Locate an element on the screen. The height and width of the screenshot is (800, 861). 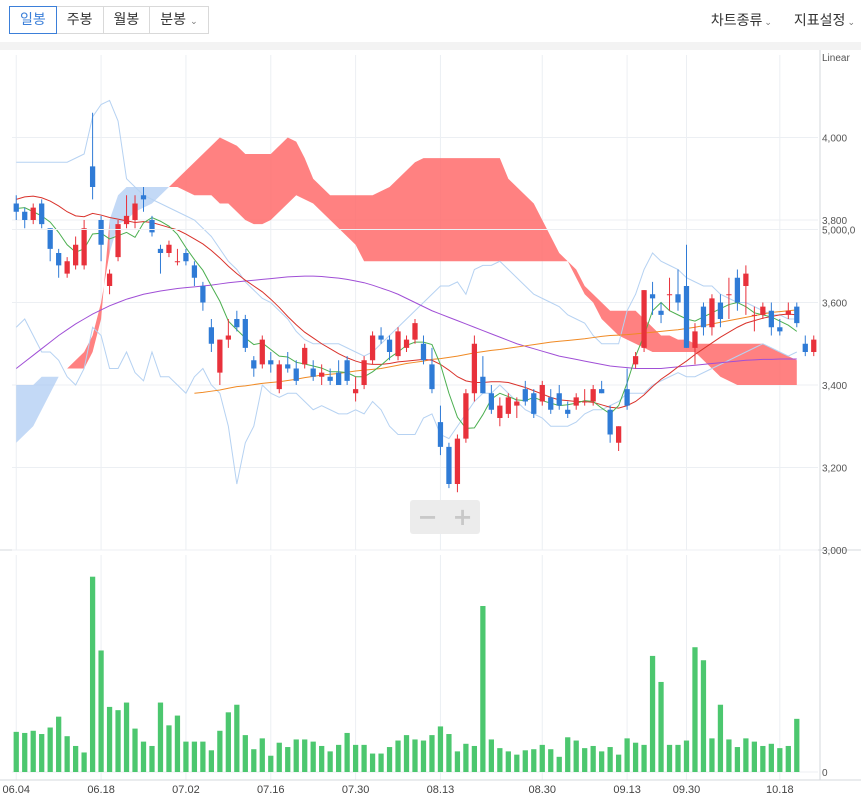
x-tick-label: 07.30 is located at coordinates (356, 790).